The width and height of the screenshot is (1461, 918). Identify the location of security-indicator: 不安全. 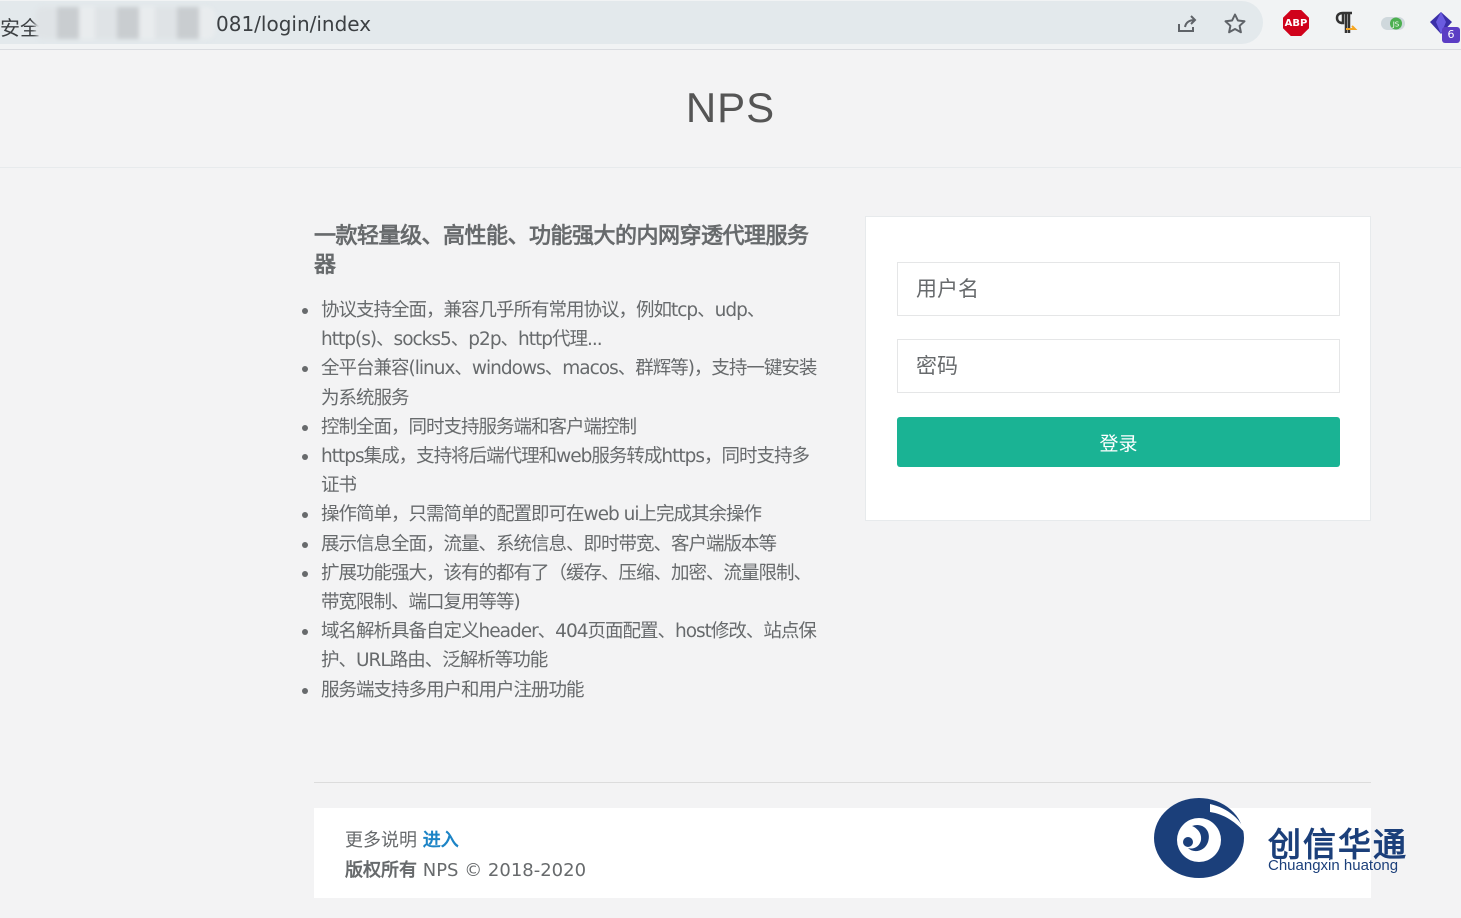
(20, 26).